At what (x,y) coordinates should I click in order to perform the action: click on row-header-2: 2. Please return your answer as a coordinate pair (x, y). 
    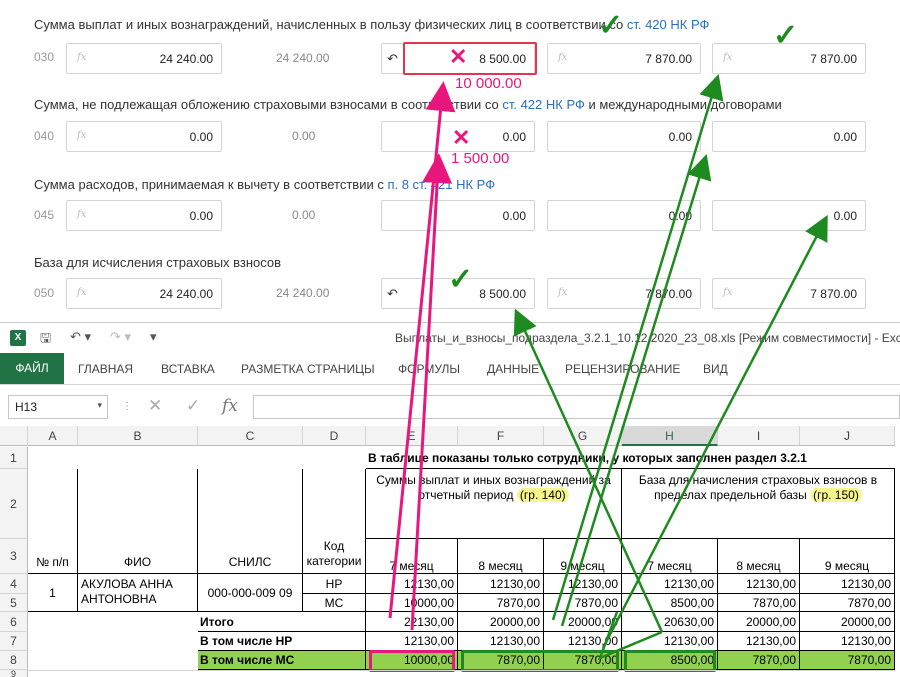
    Looking at the image, I should click on (14, 504).